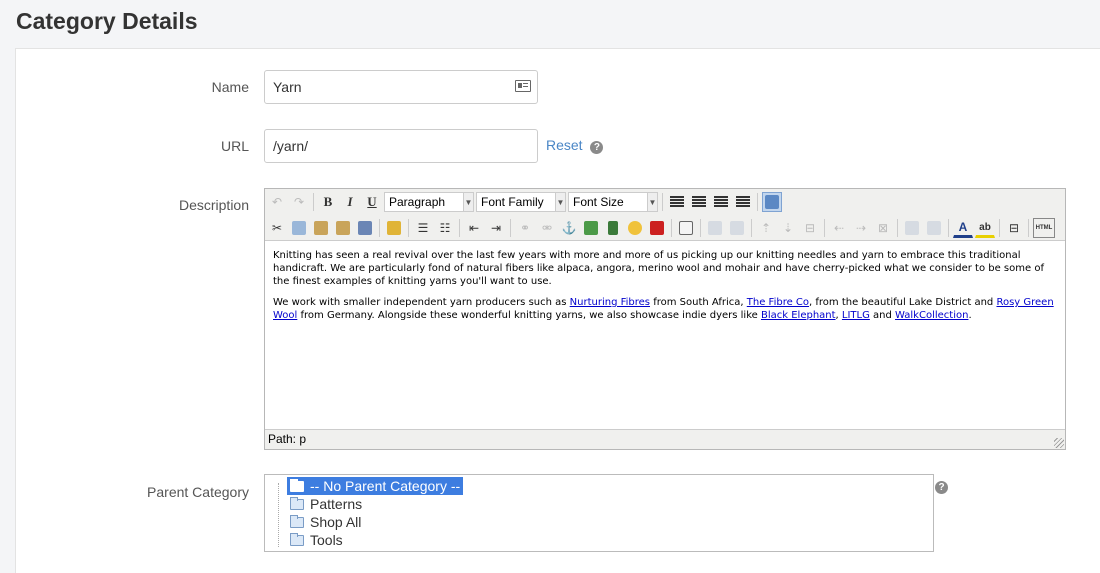 The height and width of the screenshot is (573, 1100). What do you see at coordinates (778, 302) in the screenshot?
I see `link-the-fibre-co: The Fibre Co` at bounding box center [778, 302].